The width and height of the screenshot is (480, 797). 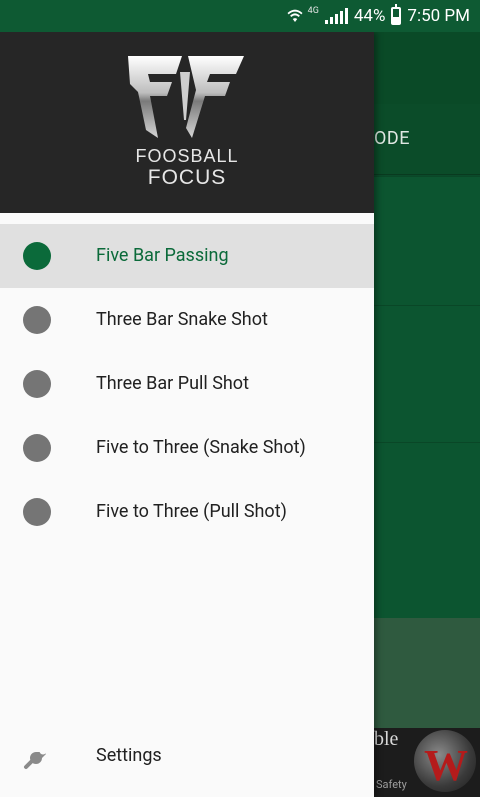 What do you see at coordinates (295, 15) in the screenshot?
I see `wifi-icon` at bounding box center [295, 15].